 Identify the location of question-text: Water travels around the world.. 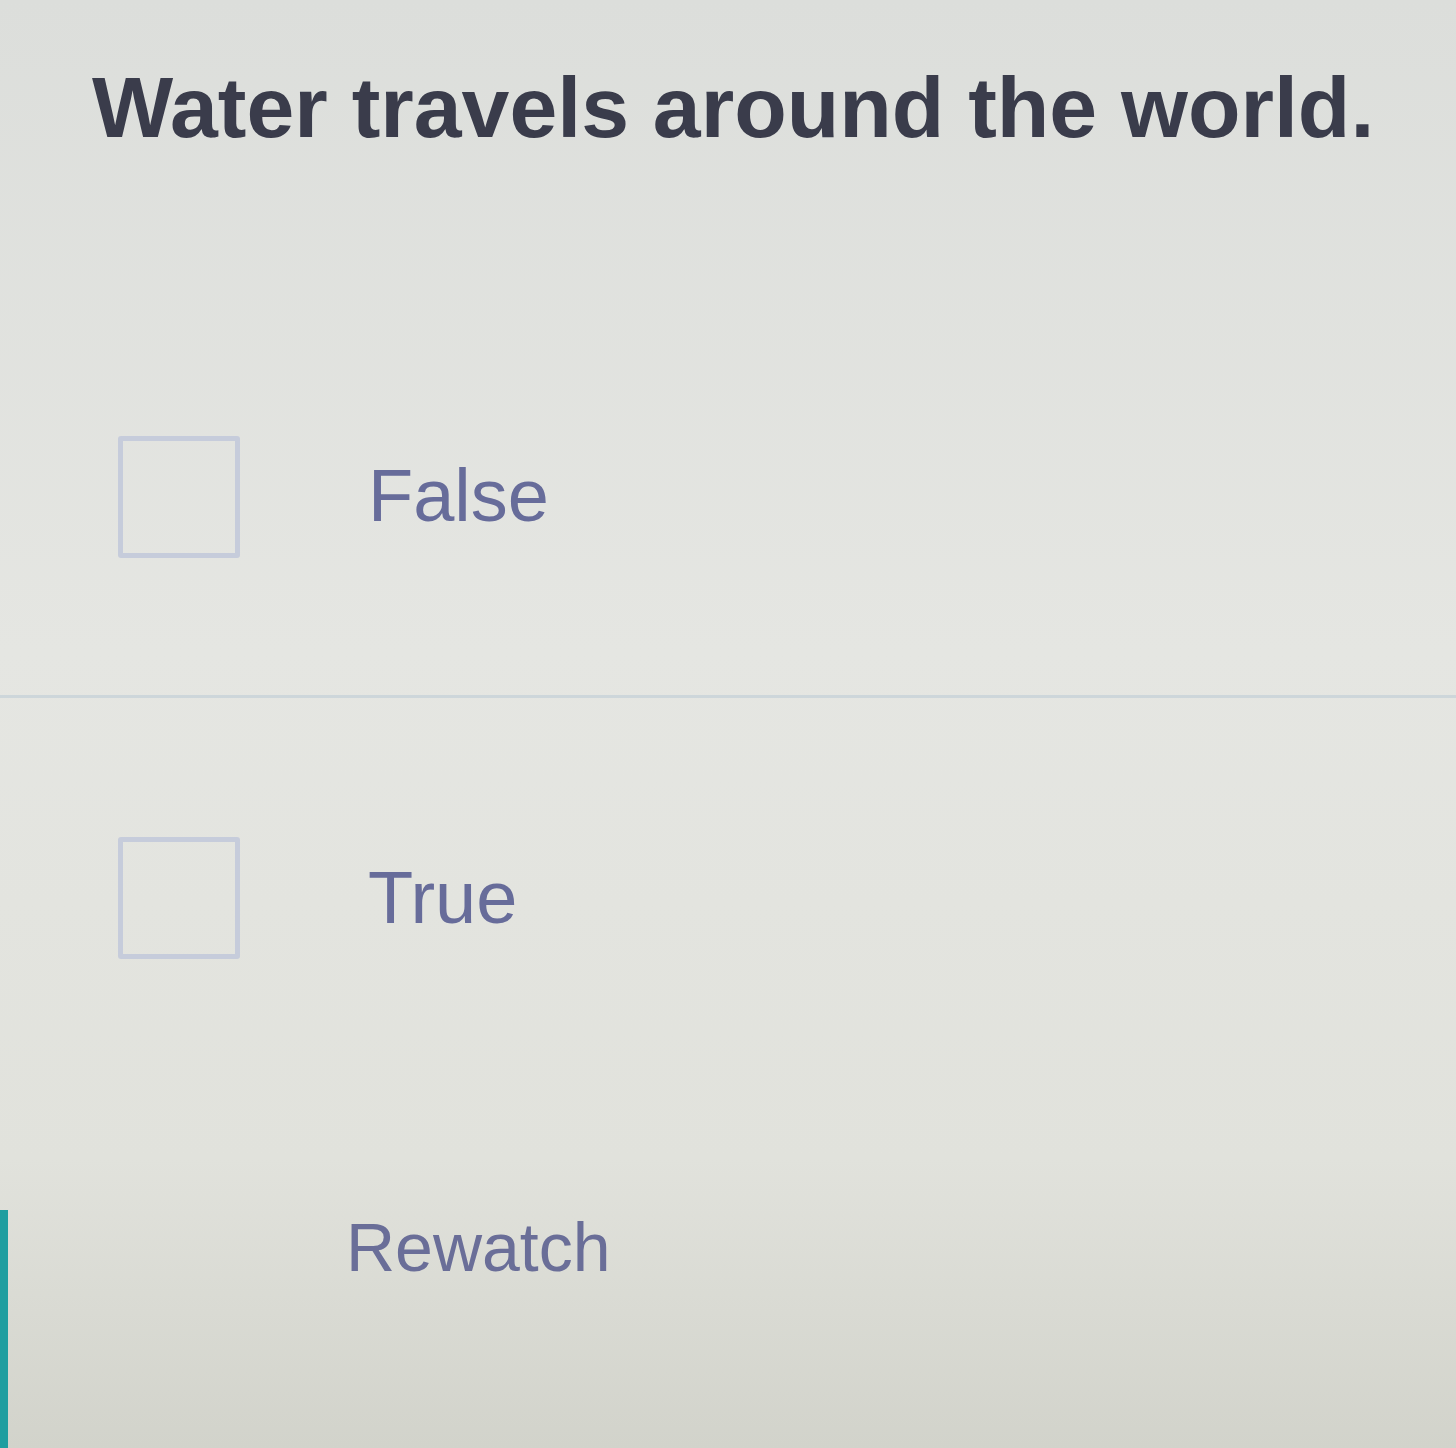
(733, 107).